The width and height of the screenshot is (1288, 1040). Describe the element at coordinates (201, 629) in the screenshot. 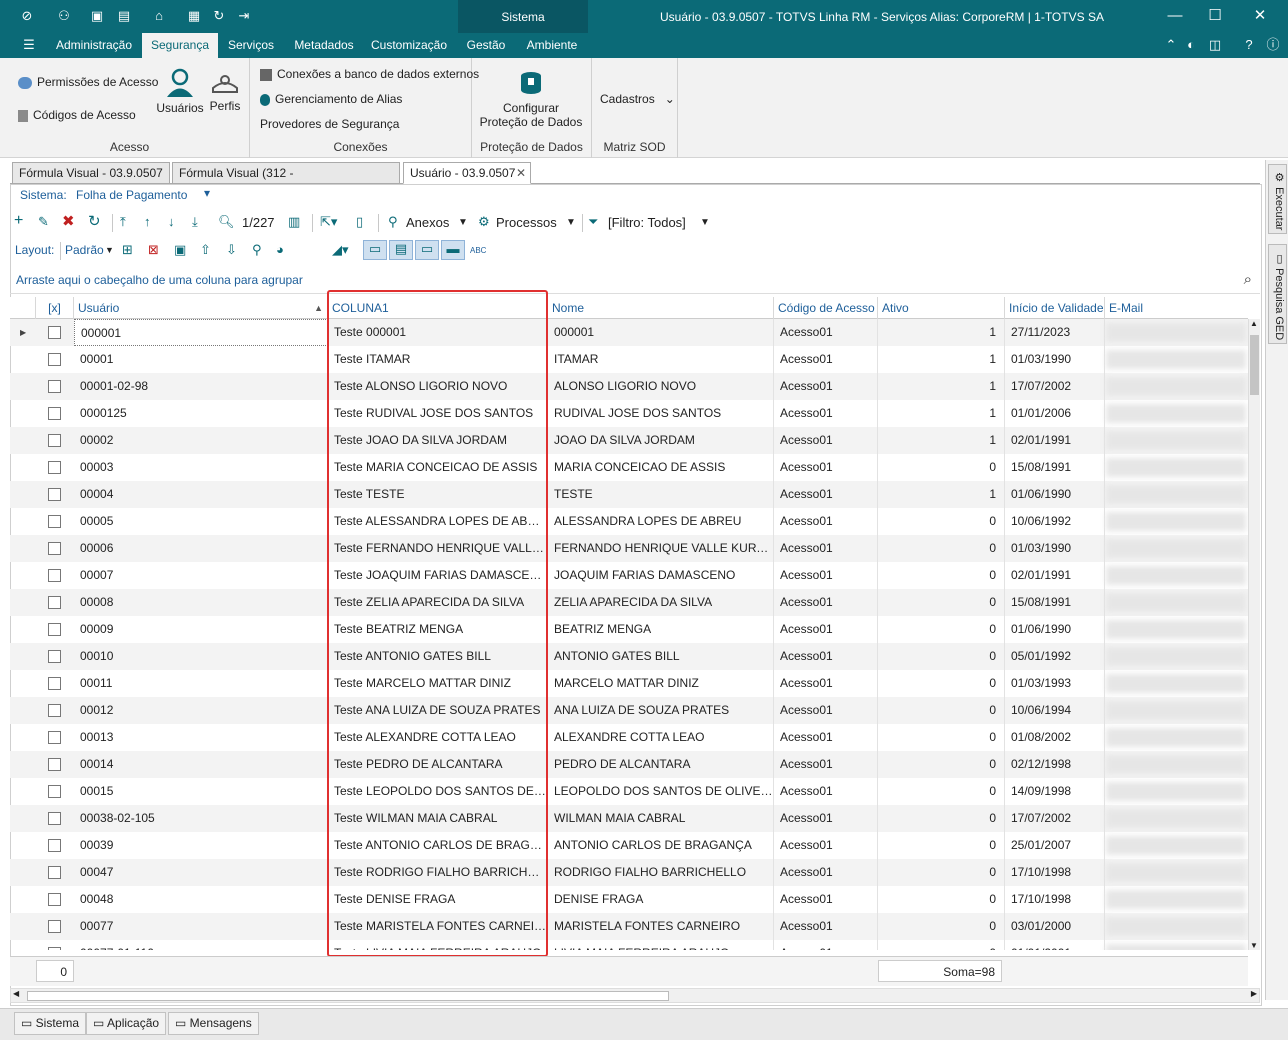

I see `cell-usuario: 00009` at that location.